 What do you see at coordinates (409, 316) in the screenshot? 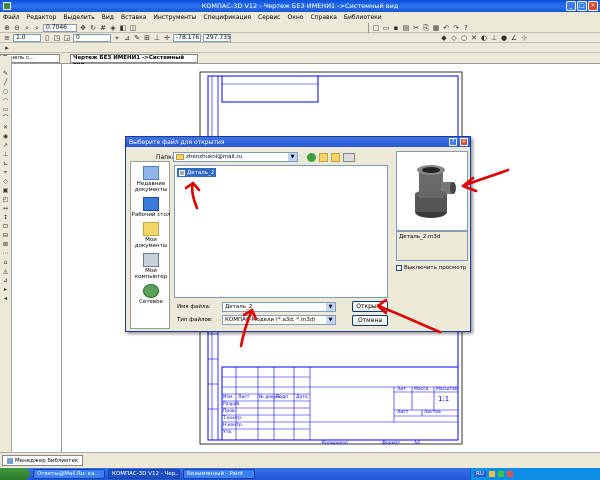
I see `arrow-to-open-button` at bounding box center [409, 316].